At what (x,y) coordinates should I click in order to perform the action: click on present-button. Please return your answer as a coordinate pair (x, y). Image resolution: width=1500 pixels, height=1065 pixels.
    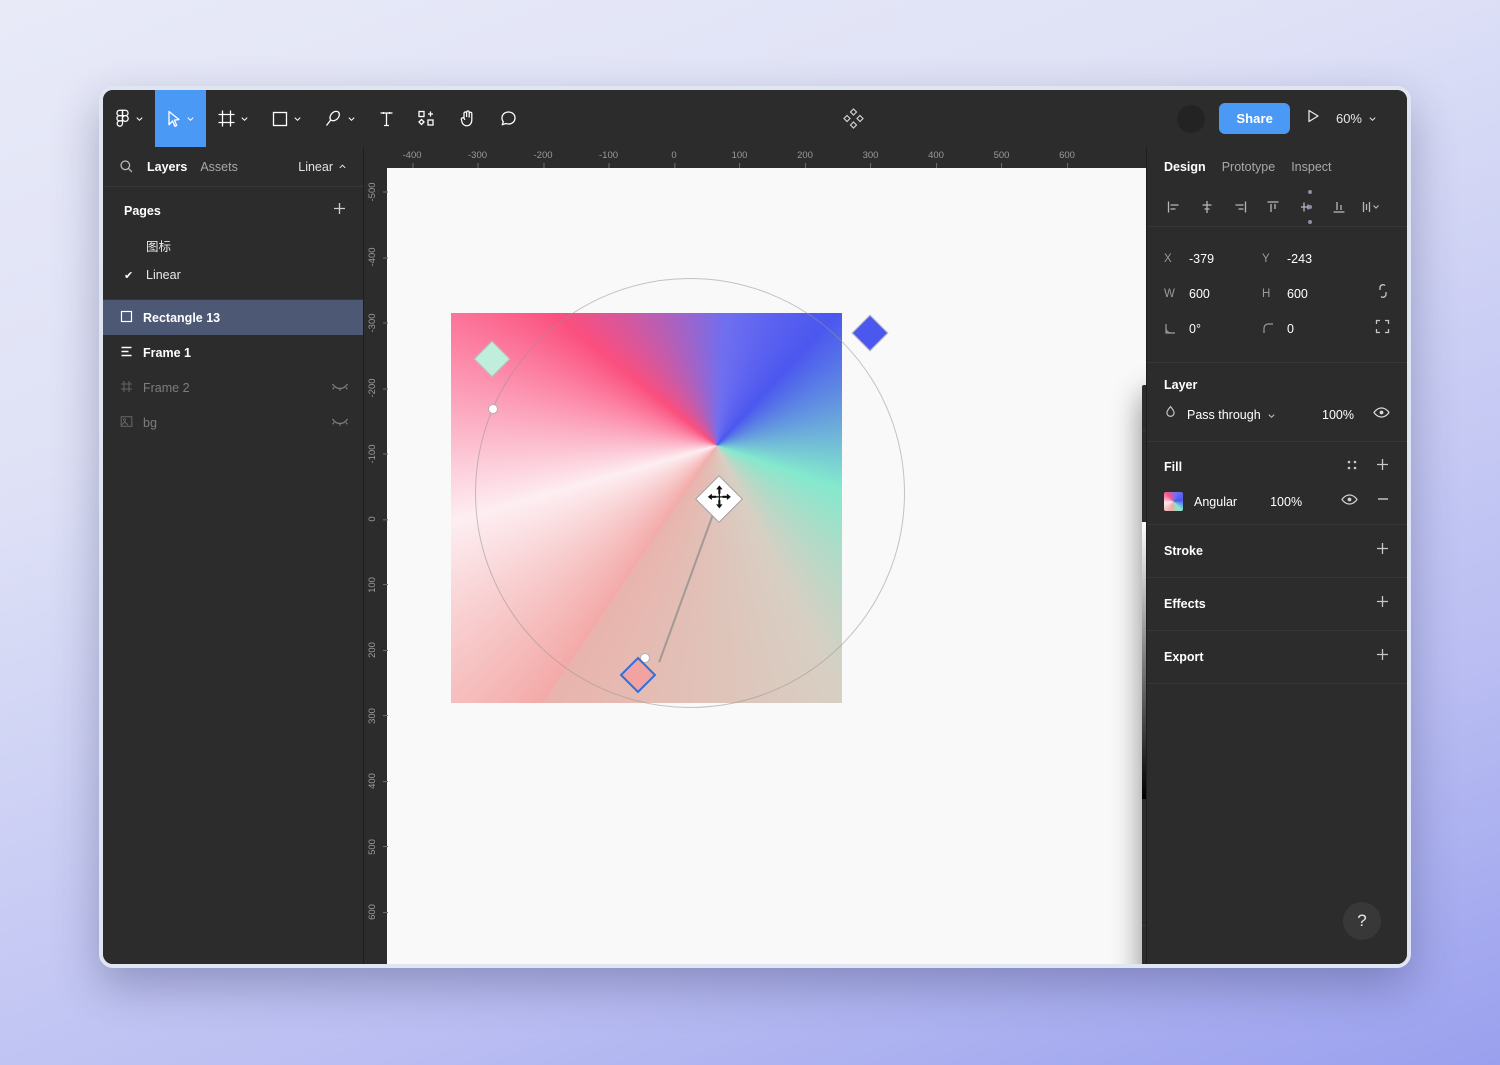
    Looking at the image, I should click on (1313, 118).